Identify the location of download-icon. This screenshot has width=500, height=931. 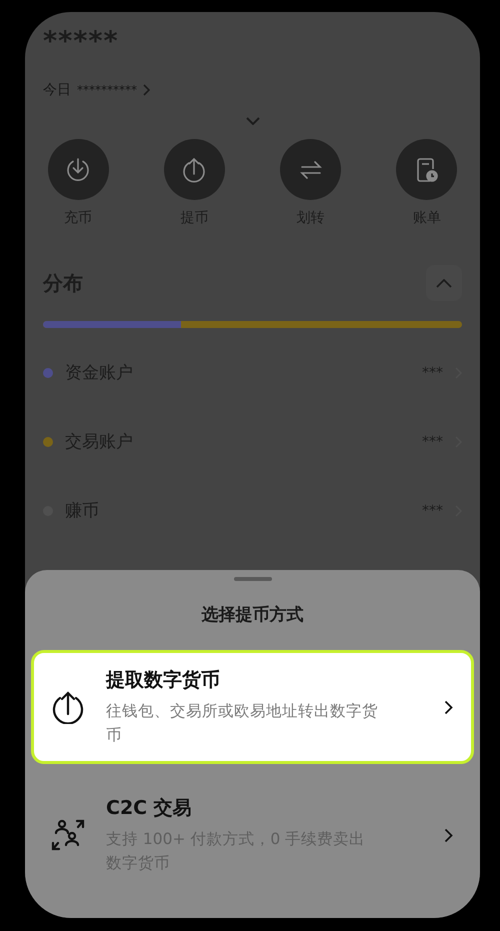
(78, 169).